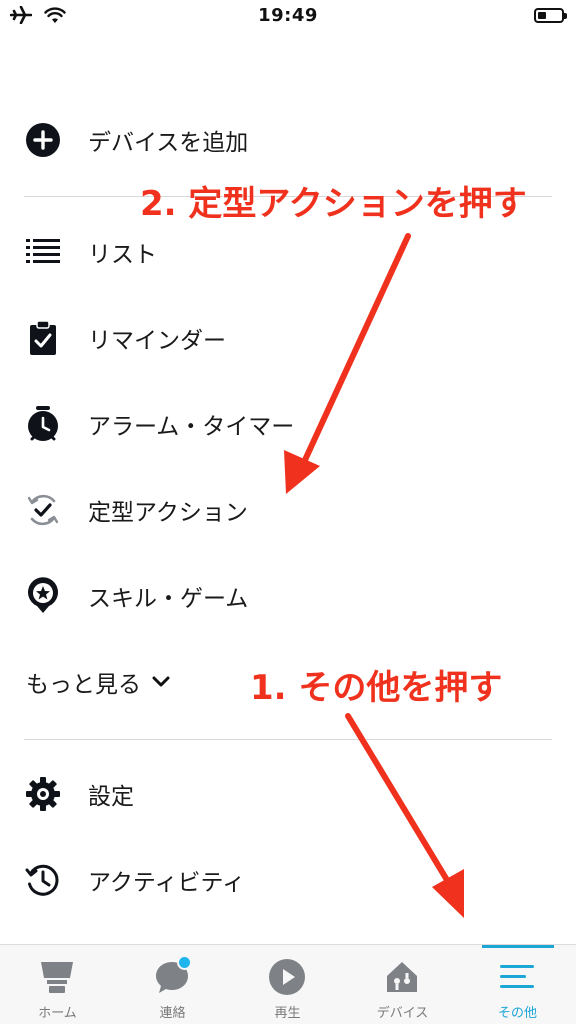 This screenshot has height=1025, width=576. What do you see at coordinates (168, 143) in the screenshot?
I see `add-device-label: デバイスを追加` at bounding box center [168, 143].